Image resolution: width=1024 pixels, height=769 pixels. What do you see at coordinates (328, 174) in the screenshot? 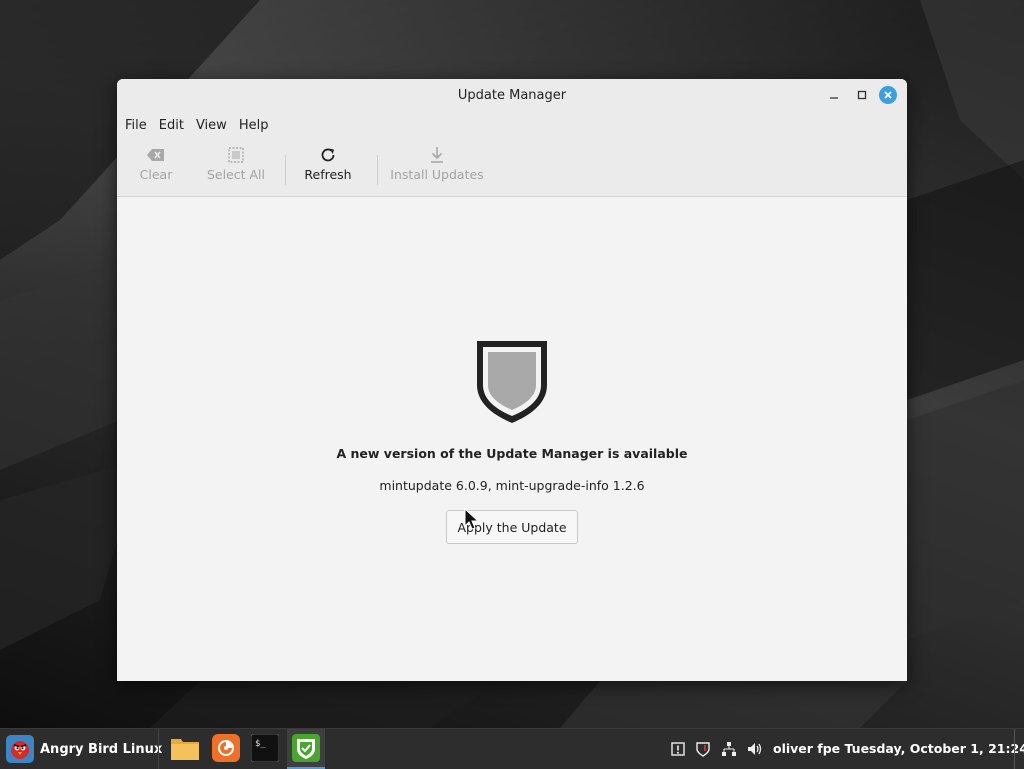
I see `refresh-label: Refresh` at bounding box center [328, 174].